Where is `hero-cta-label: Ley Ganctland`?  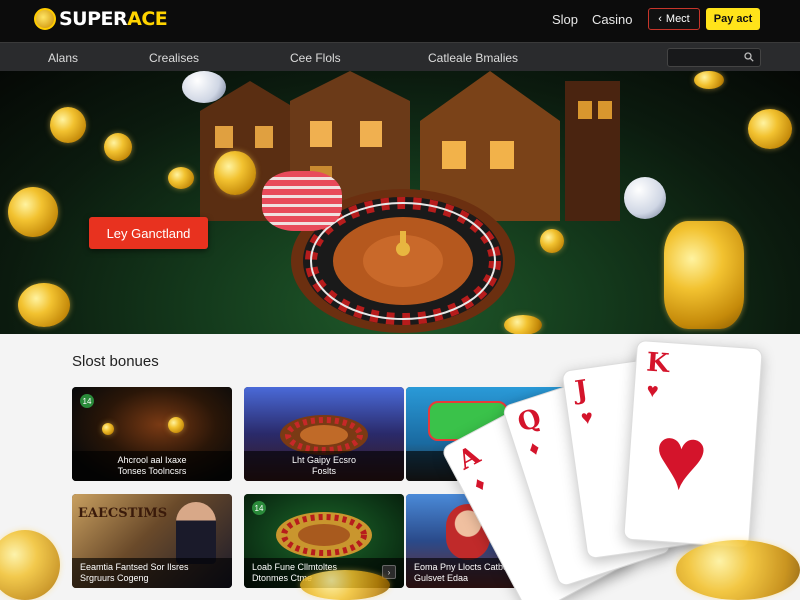 hero-cta-label: Ley Ganctland is located at coordinates (148, 233).